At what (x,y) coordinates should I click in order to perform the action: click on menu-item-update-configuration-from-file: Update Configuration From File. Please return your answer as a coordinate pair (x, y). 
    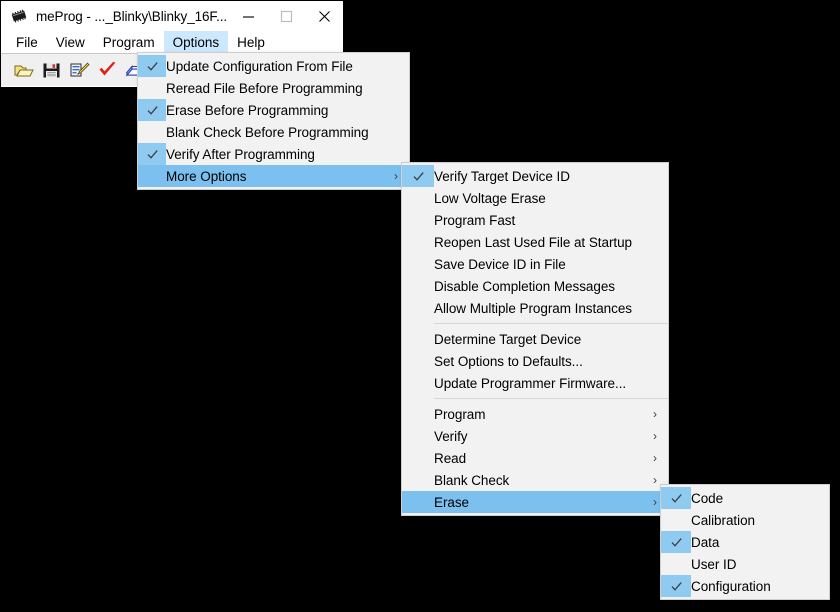
    Looking at the image, I should click on (273, 66).